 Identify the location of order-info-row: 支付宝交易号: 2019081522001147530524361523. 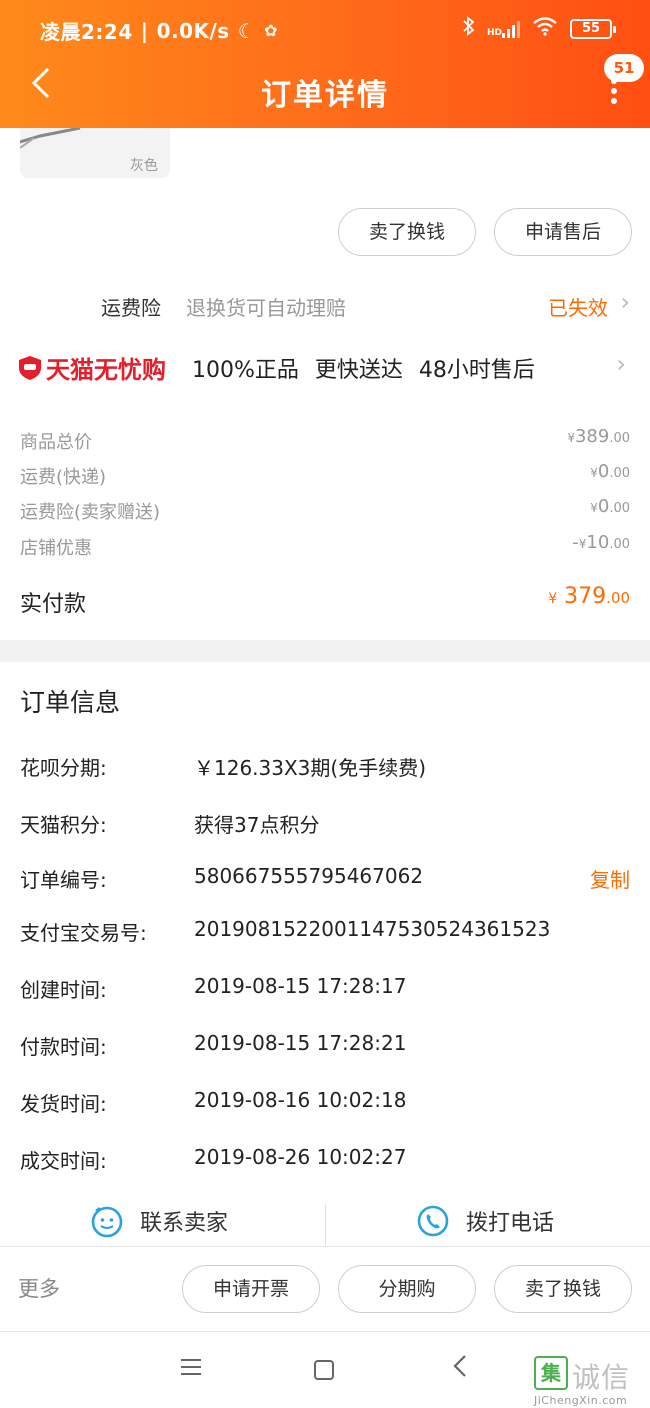
(325, 930).